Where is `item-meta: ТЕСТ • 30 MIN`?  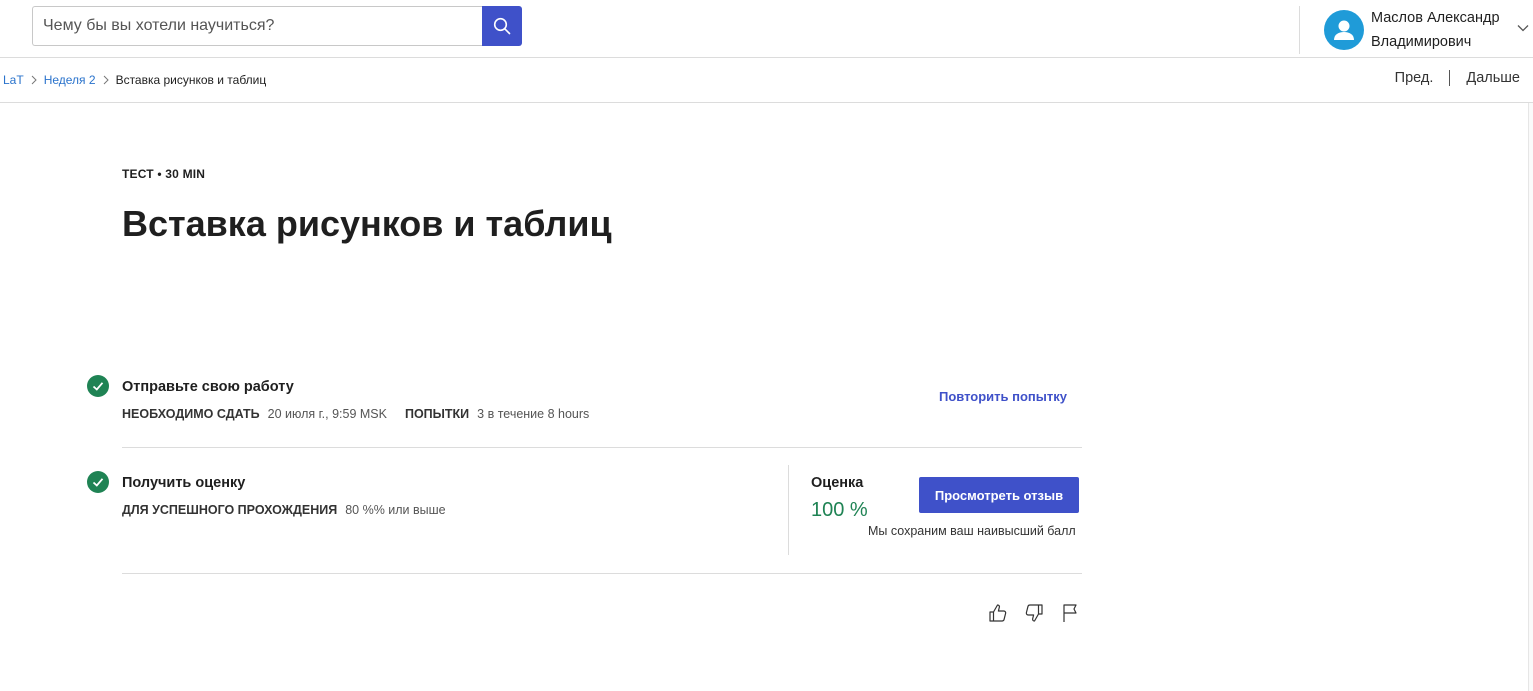
item-meta: ТЕСТ • 30 MIN is located at coordinates (164, 174).